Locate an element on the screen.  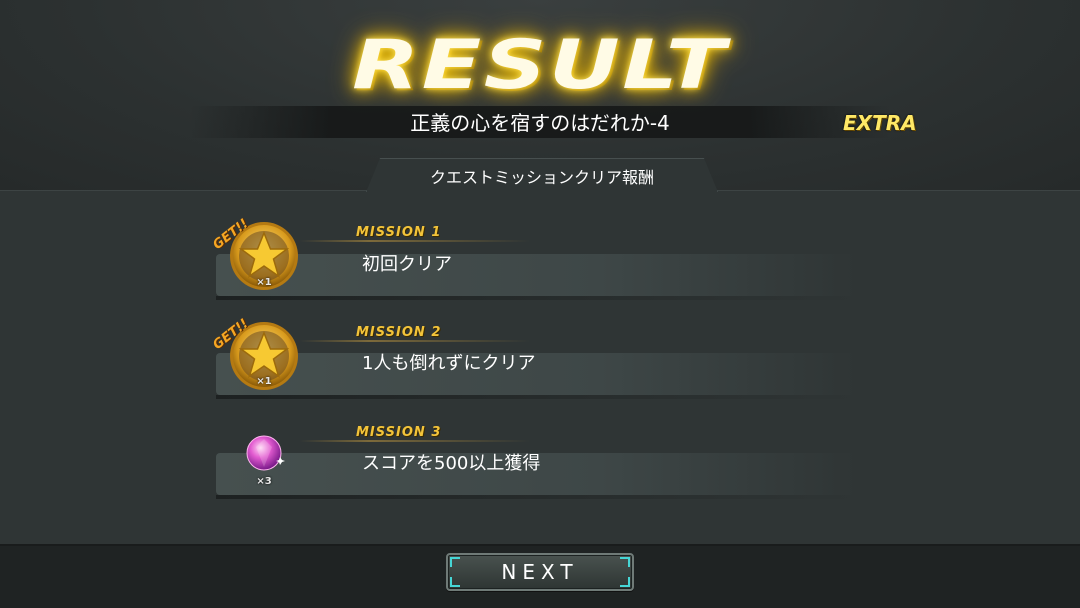
tab-label: クエストミッションクリア報酬 is located at coordinates (541, 177).